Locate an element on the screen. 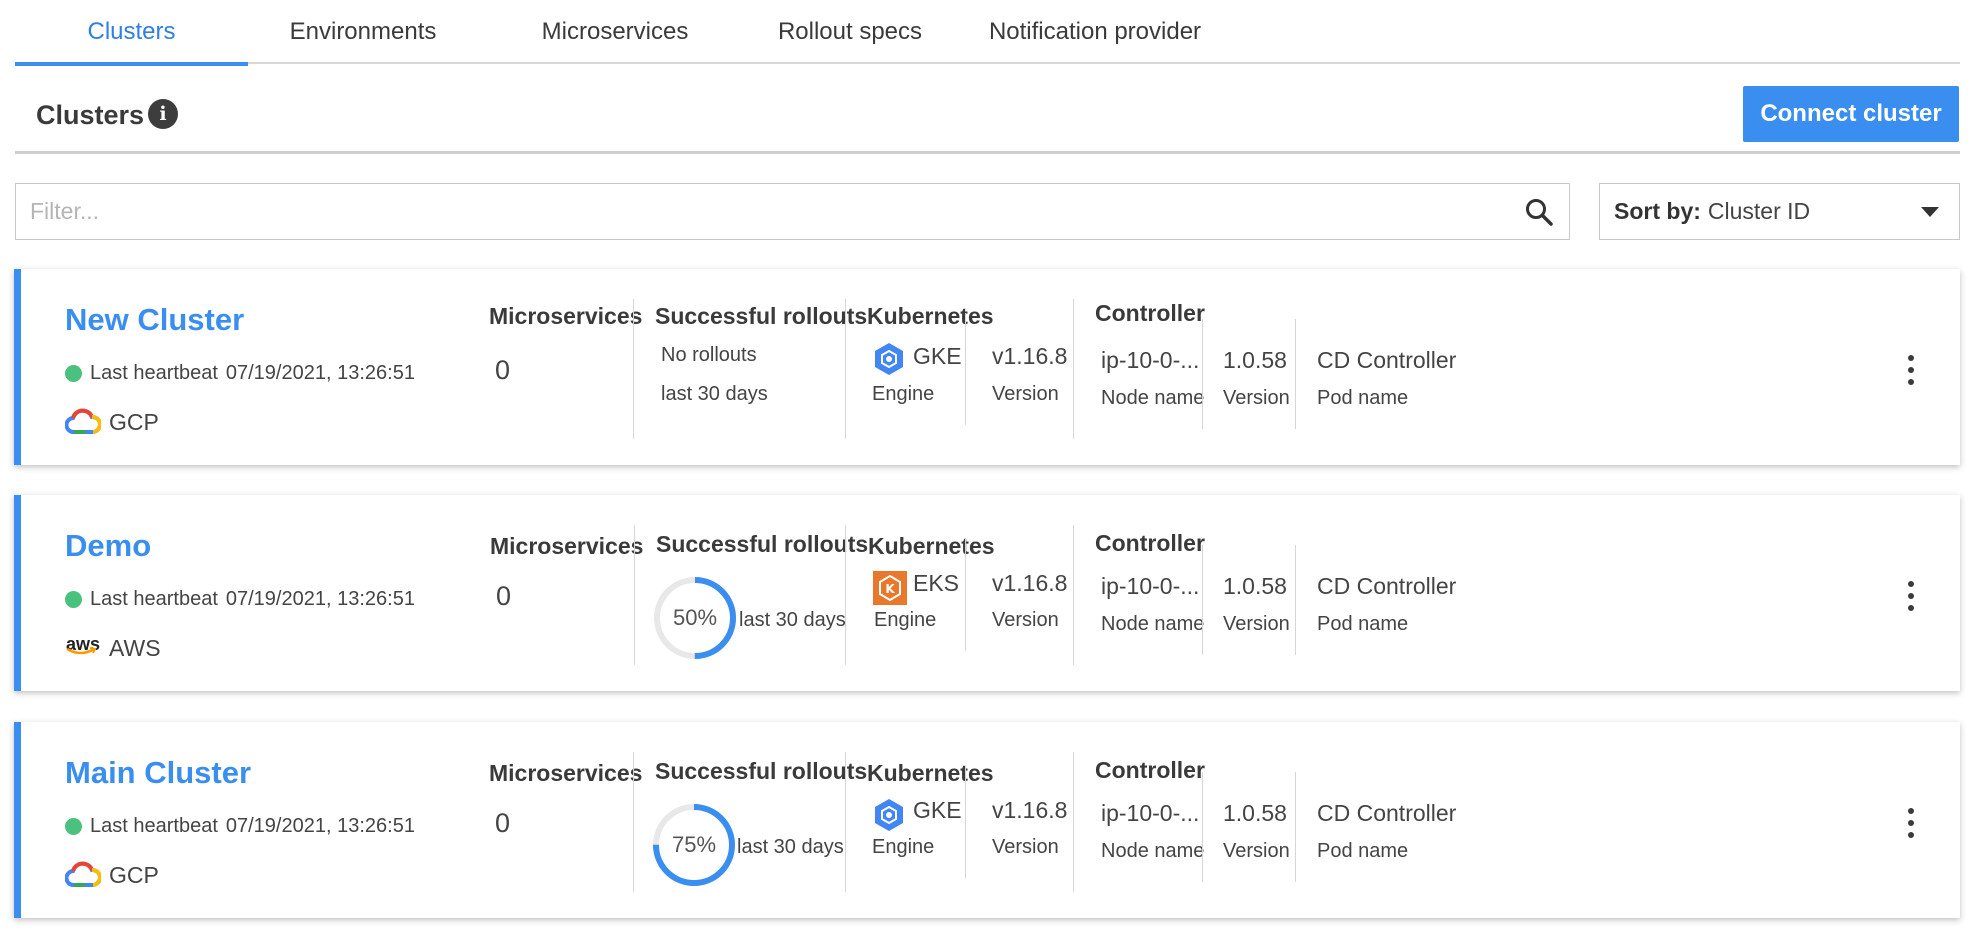  cluster-name: Main Cluster is located at coordinates (158, 773).